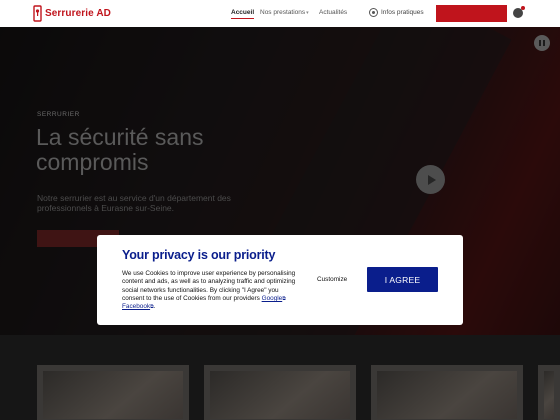  What do you see at coordinates (333, 12) in the screenshot?
I see `nav-item-actualites: Actualités` at bounding box center [333, 12].